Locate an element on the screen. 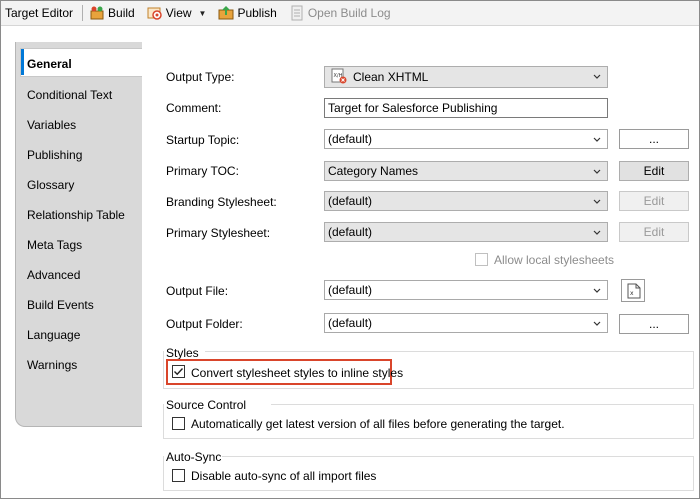 Image resolution: width=700 pixels, height=499 pixels. disable-auto-sync-checkbox is located at coordinates (178, 475).